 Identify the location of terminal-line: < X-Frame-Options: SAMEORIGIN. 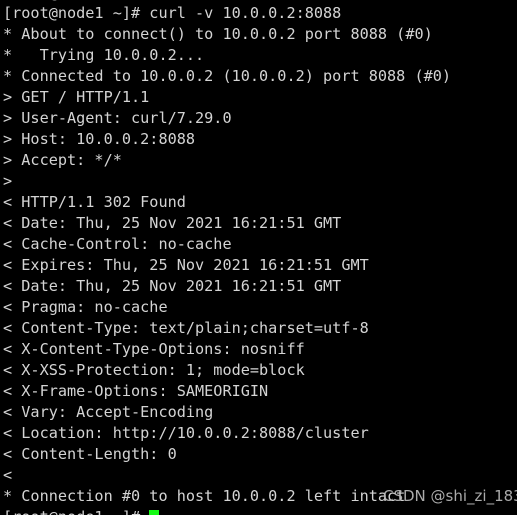
(136, 391).